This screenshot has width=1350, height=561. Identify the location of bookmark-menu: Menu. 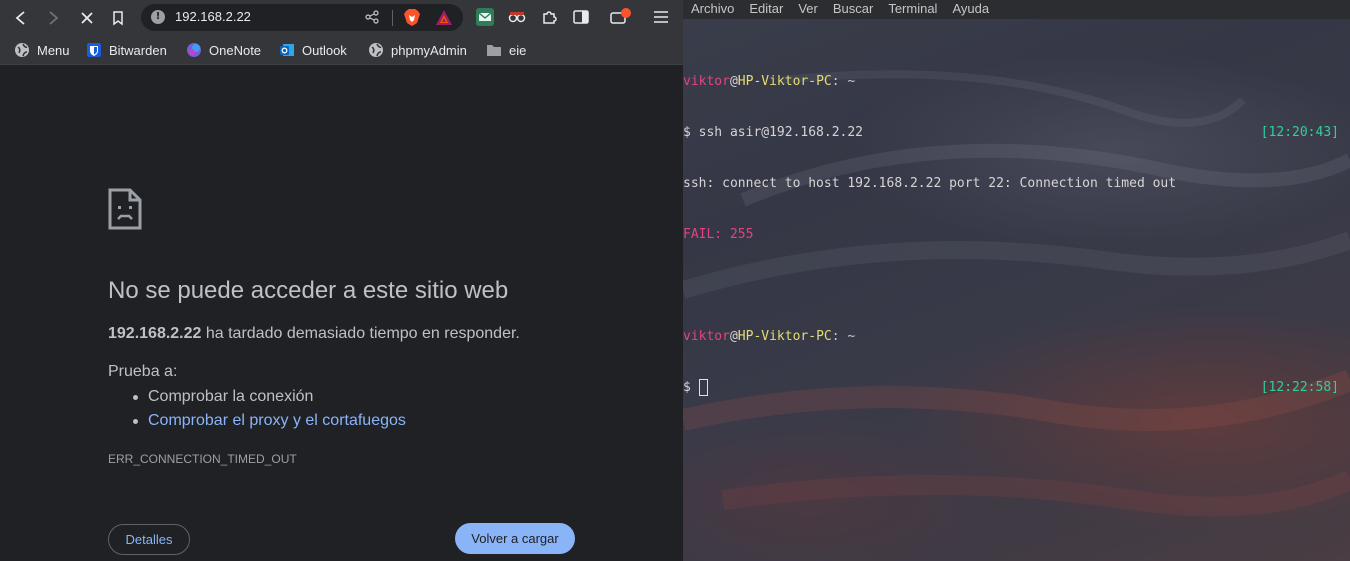
(42, 50).